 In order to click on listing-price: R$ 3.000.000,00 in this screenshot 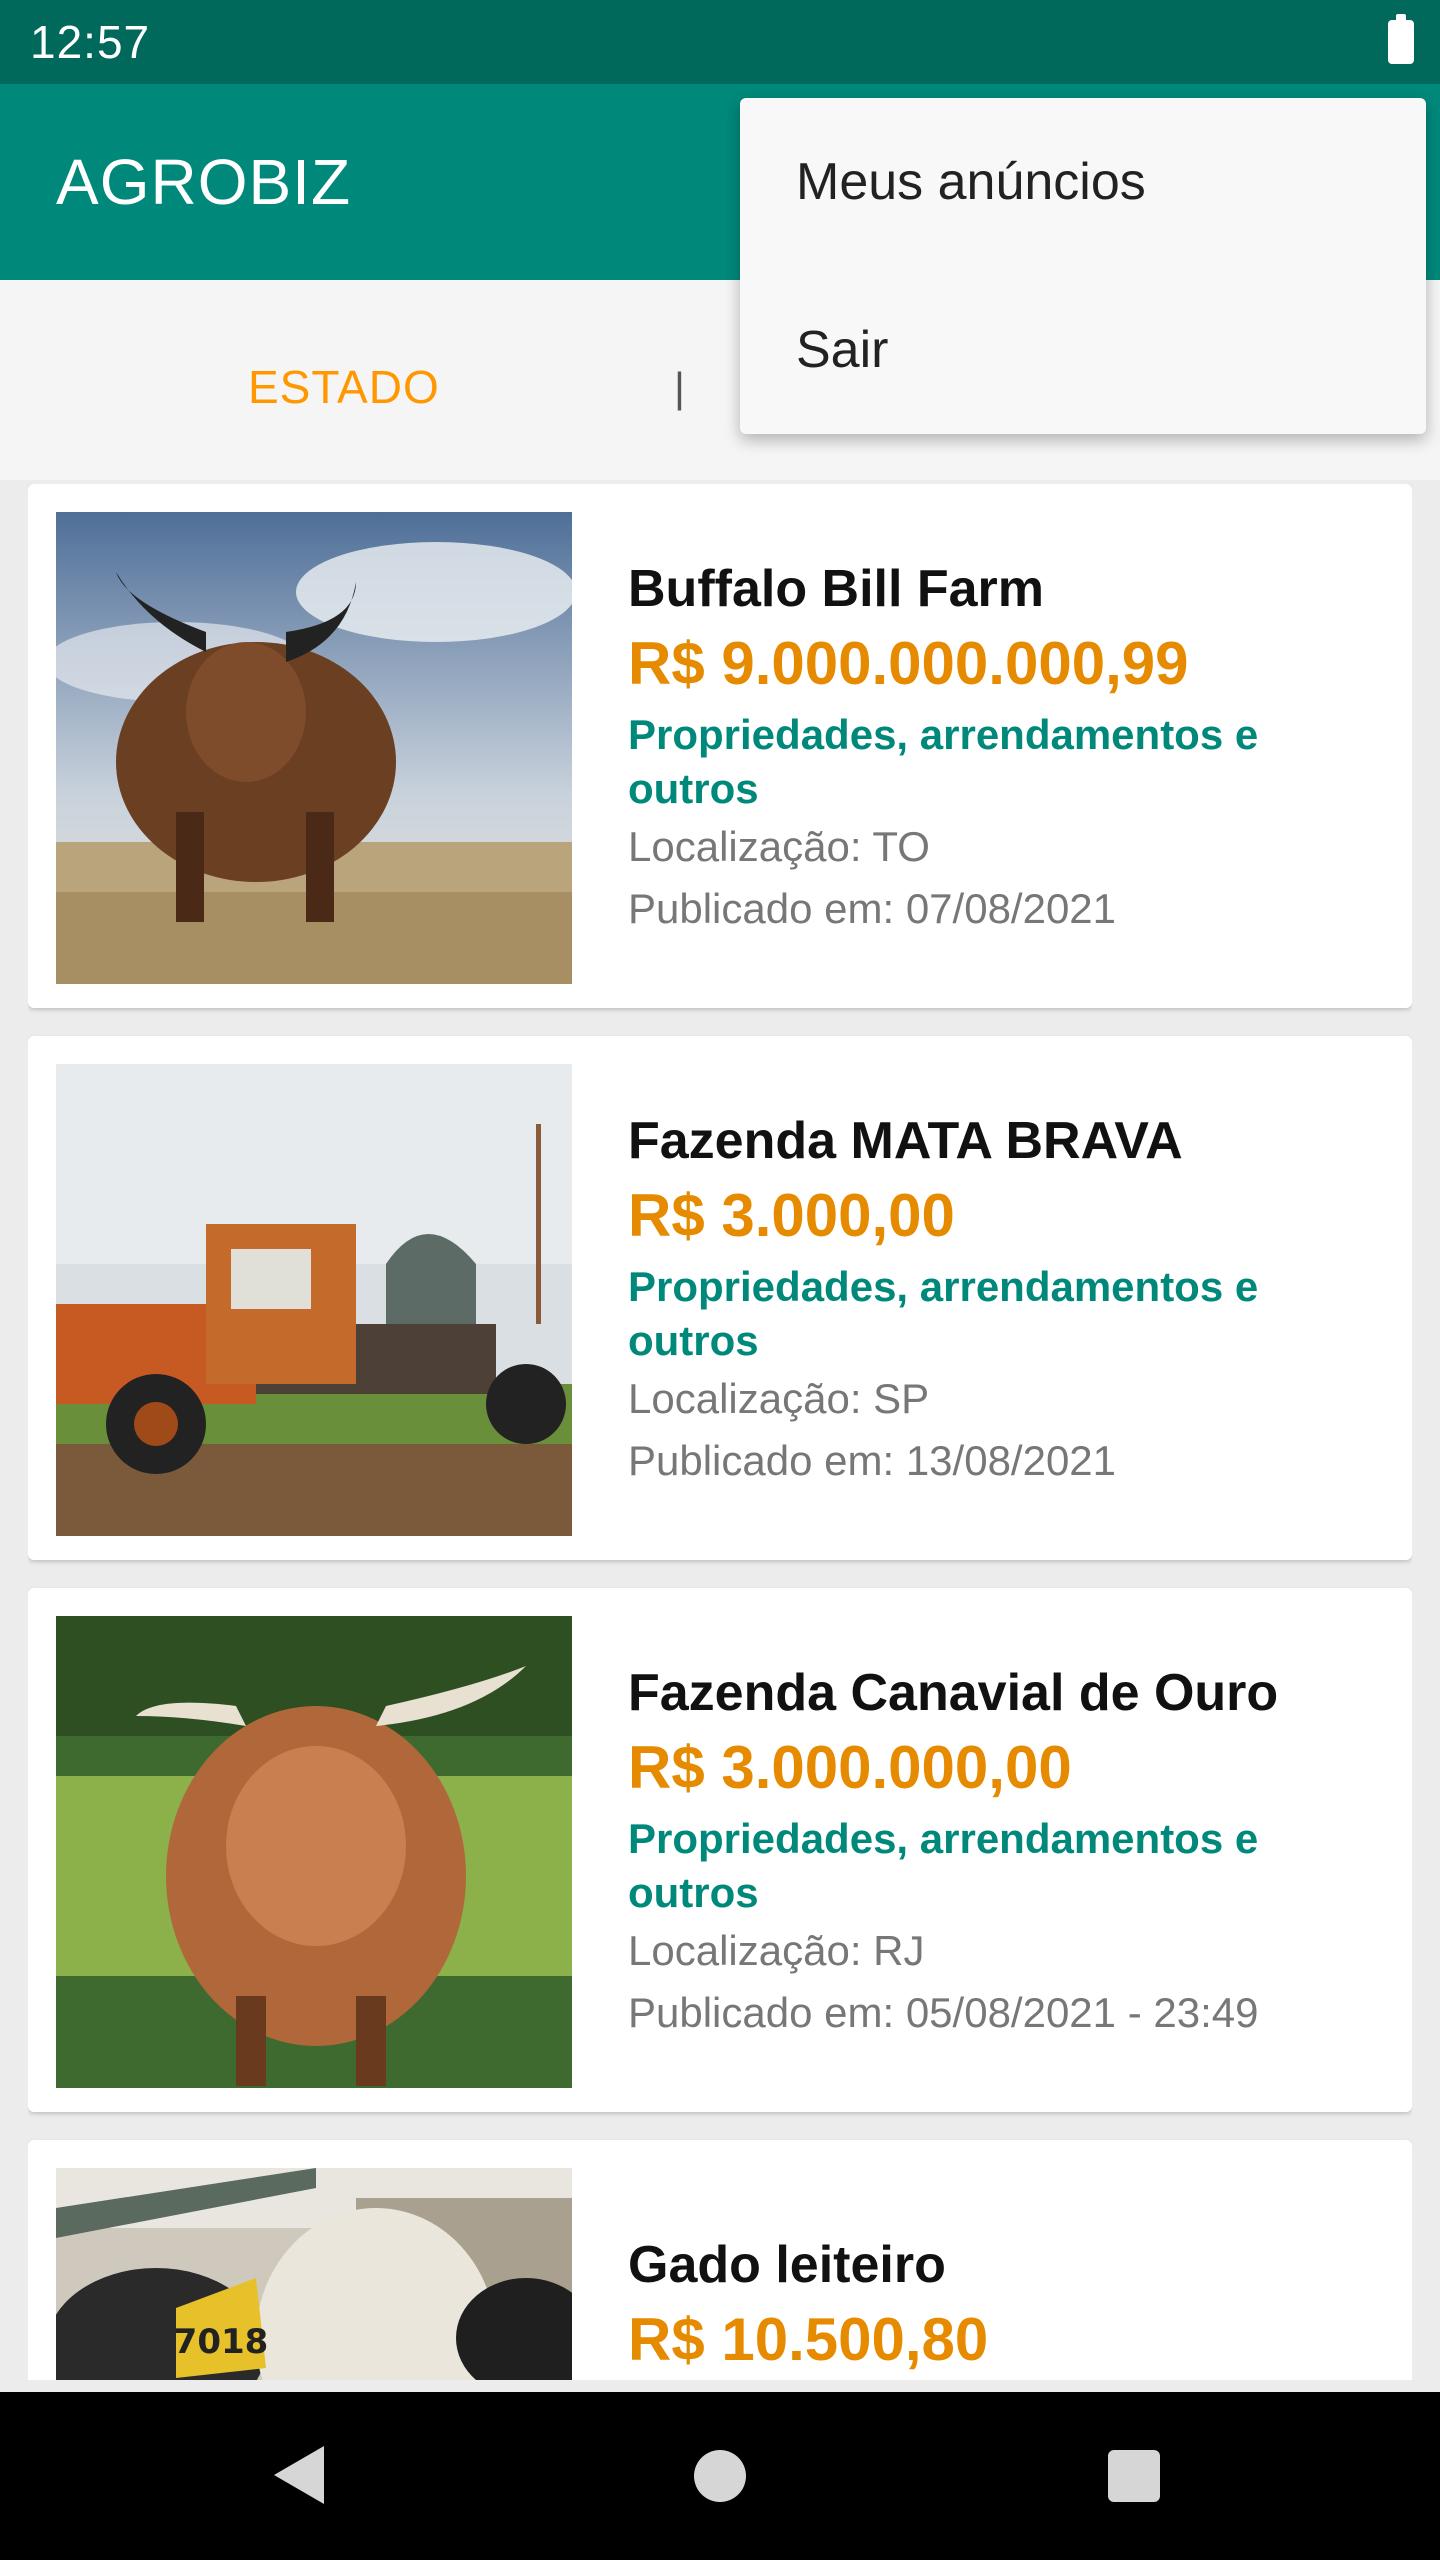, I will do `click(850, 1767)`.